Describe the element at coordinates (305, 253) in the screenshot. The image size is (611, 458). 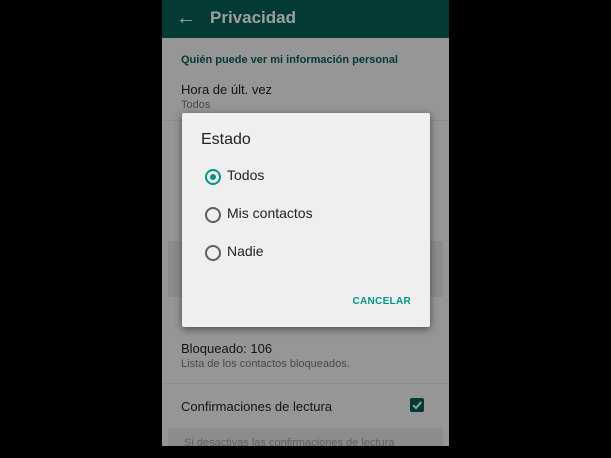
I see `option-nadie: Nadie` at that location.